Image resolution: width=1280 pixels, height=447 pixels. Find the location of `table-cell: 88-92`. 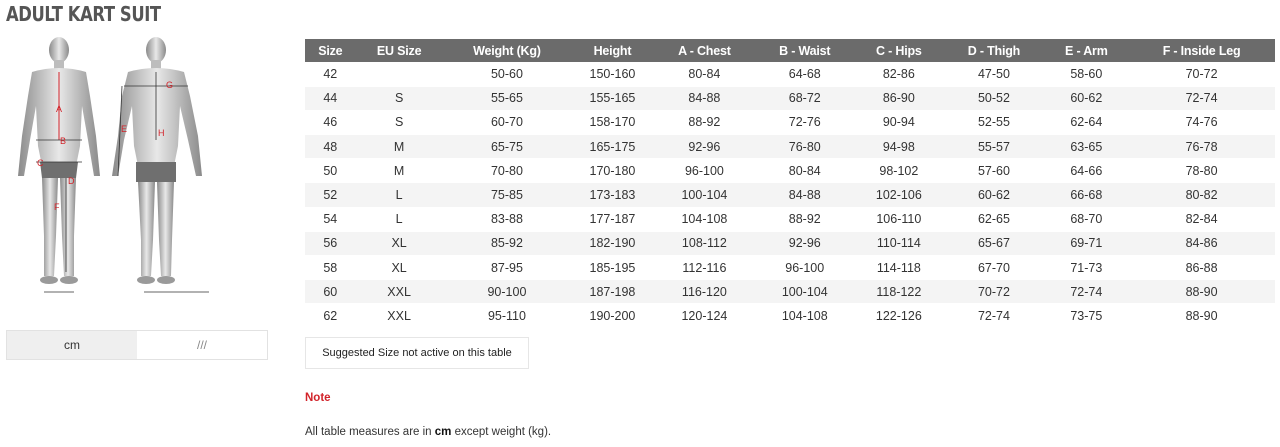

table-cell: 88-92 is located at coordinates (704, 123).